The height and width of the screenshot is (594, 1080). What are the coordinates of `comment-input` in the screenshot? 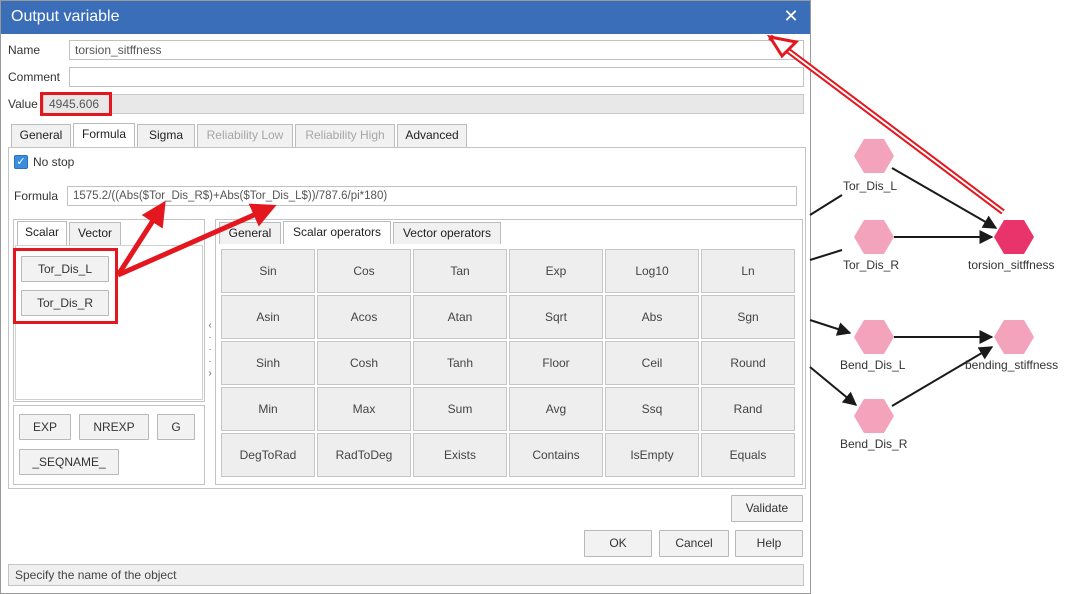 It's located at (436, 77).